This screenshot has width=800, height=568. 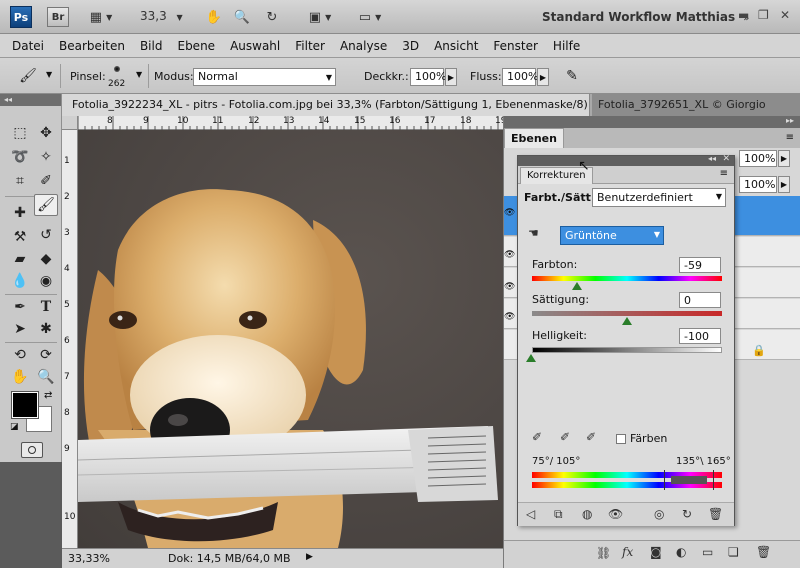 I want to click on marquee-tool: ⬚, so click(x=20, y=133).